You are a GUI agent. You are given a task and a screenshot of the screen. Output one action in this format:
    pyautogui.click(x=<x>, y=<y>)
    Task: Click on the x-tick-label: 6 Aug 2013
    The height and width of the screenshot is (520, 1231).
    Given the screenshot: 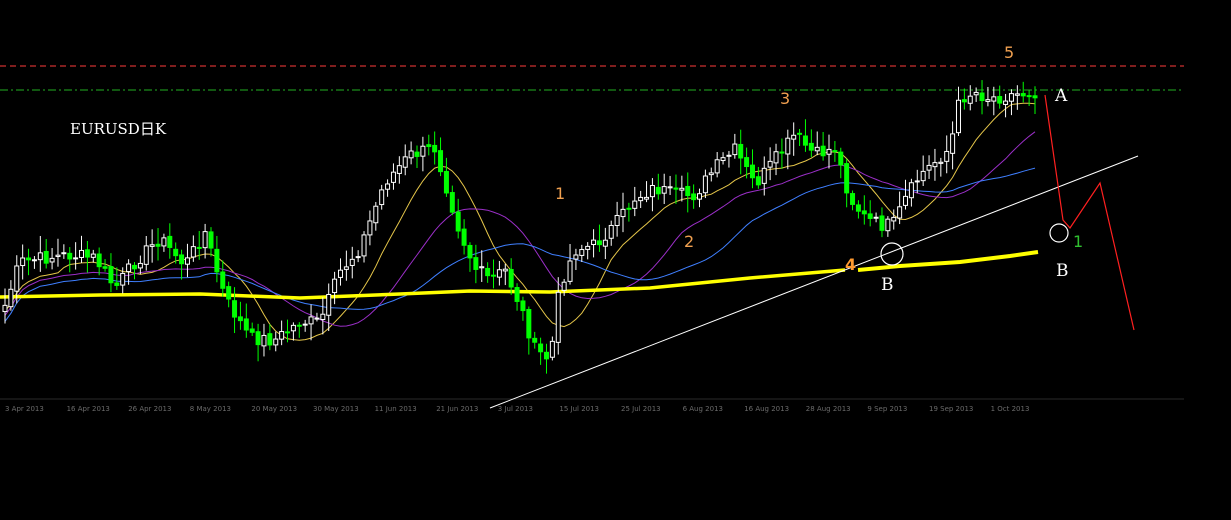 What is the action you would take?
    pyautogui.click(x=703, y=409)
    